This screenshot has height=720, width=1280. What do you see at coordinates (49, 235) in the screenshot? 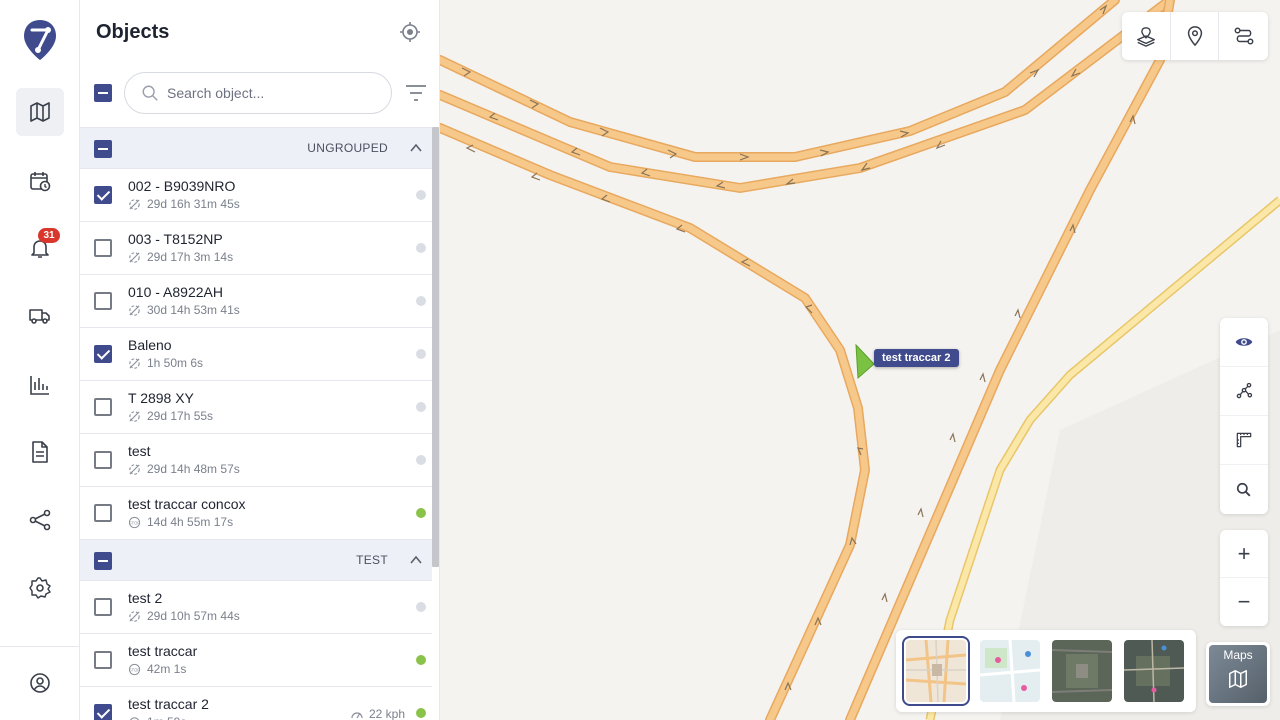
I see `notification-badge: 31` at bounding box center [49, 235].